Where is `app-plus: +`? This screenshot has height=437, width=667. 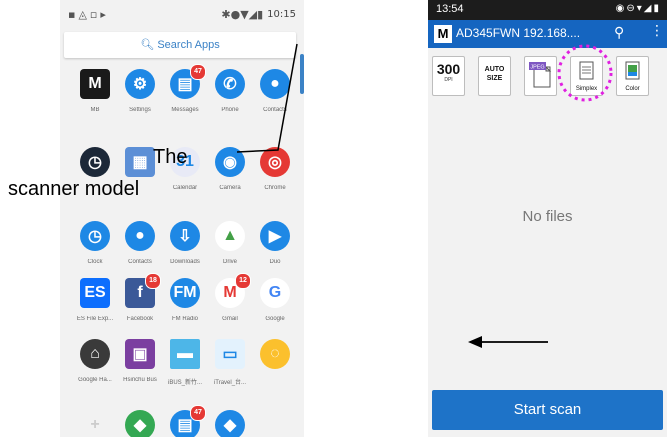 app-plus: + is located at coordinates (95, 423).